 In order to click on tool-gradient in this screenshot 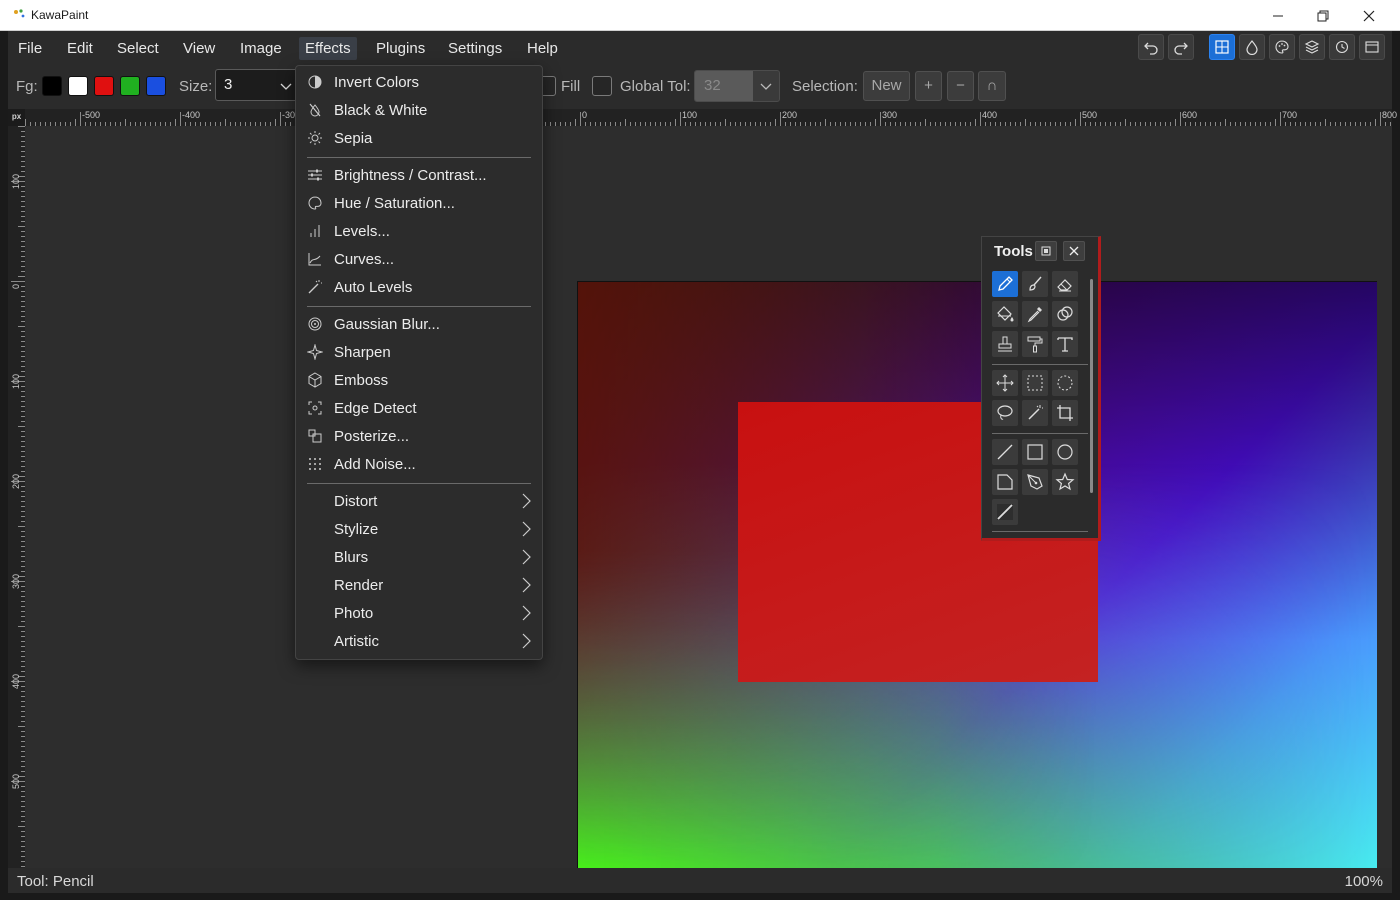, I will do `click(1005, 512)`.